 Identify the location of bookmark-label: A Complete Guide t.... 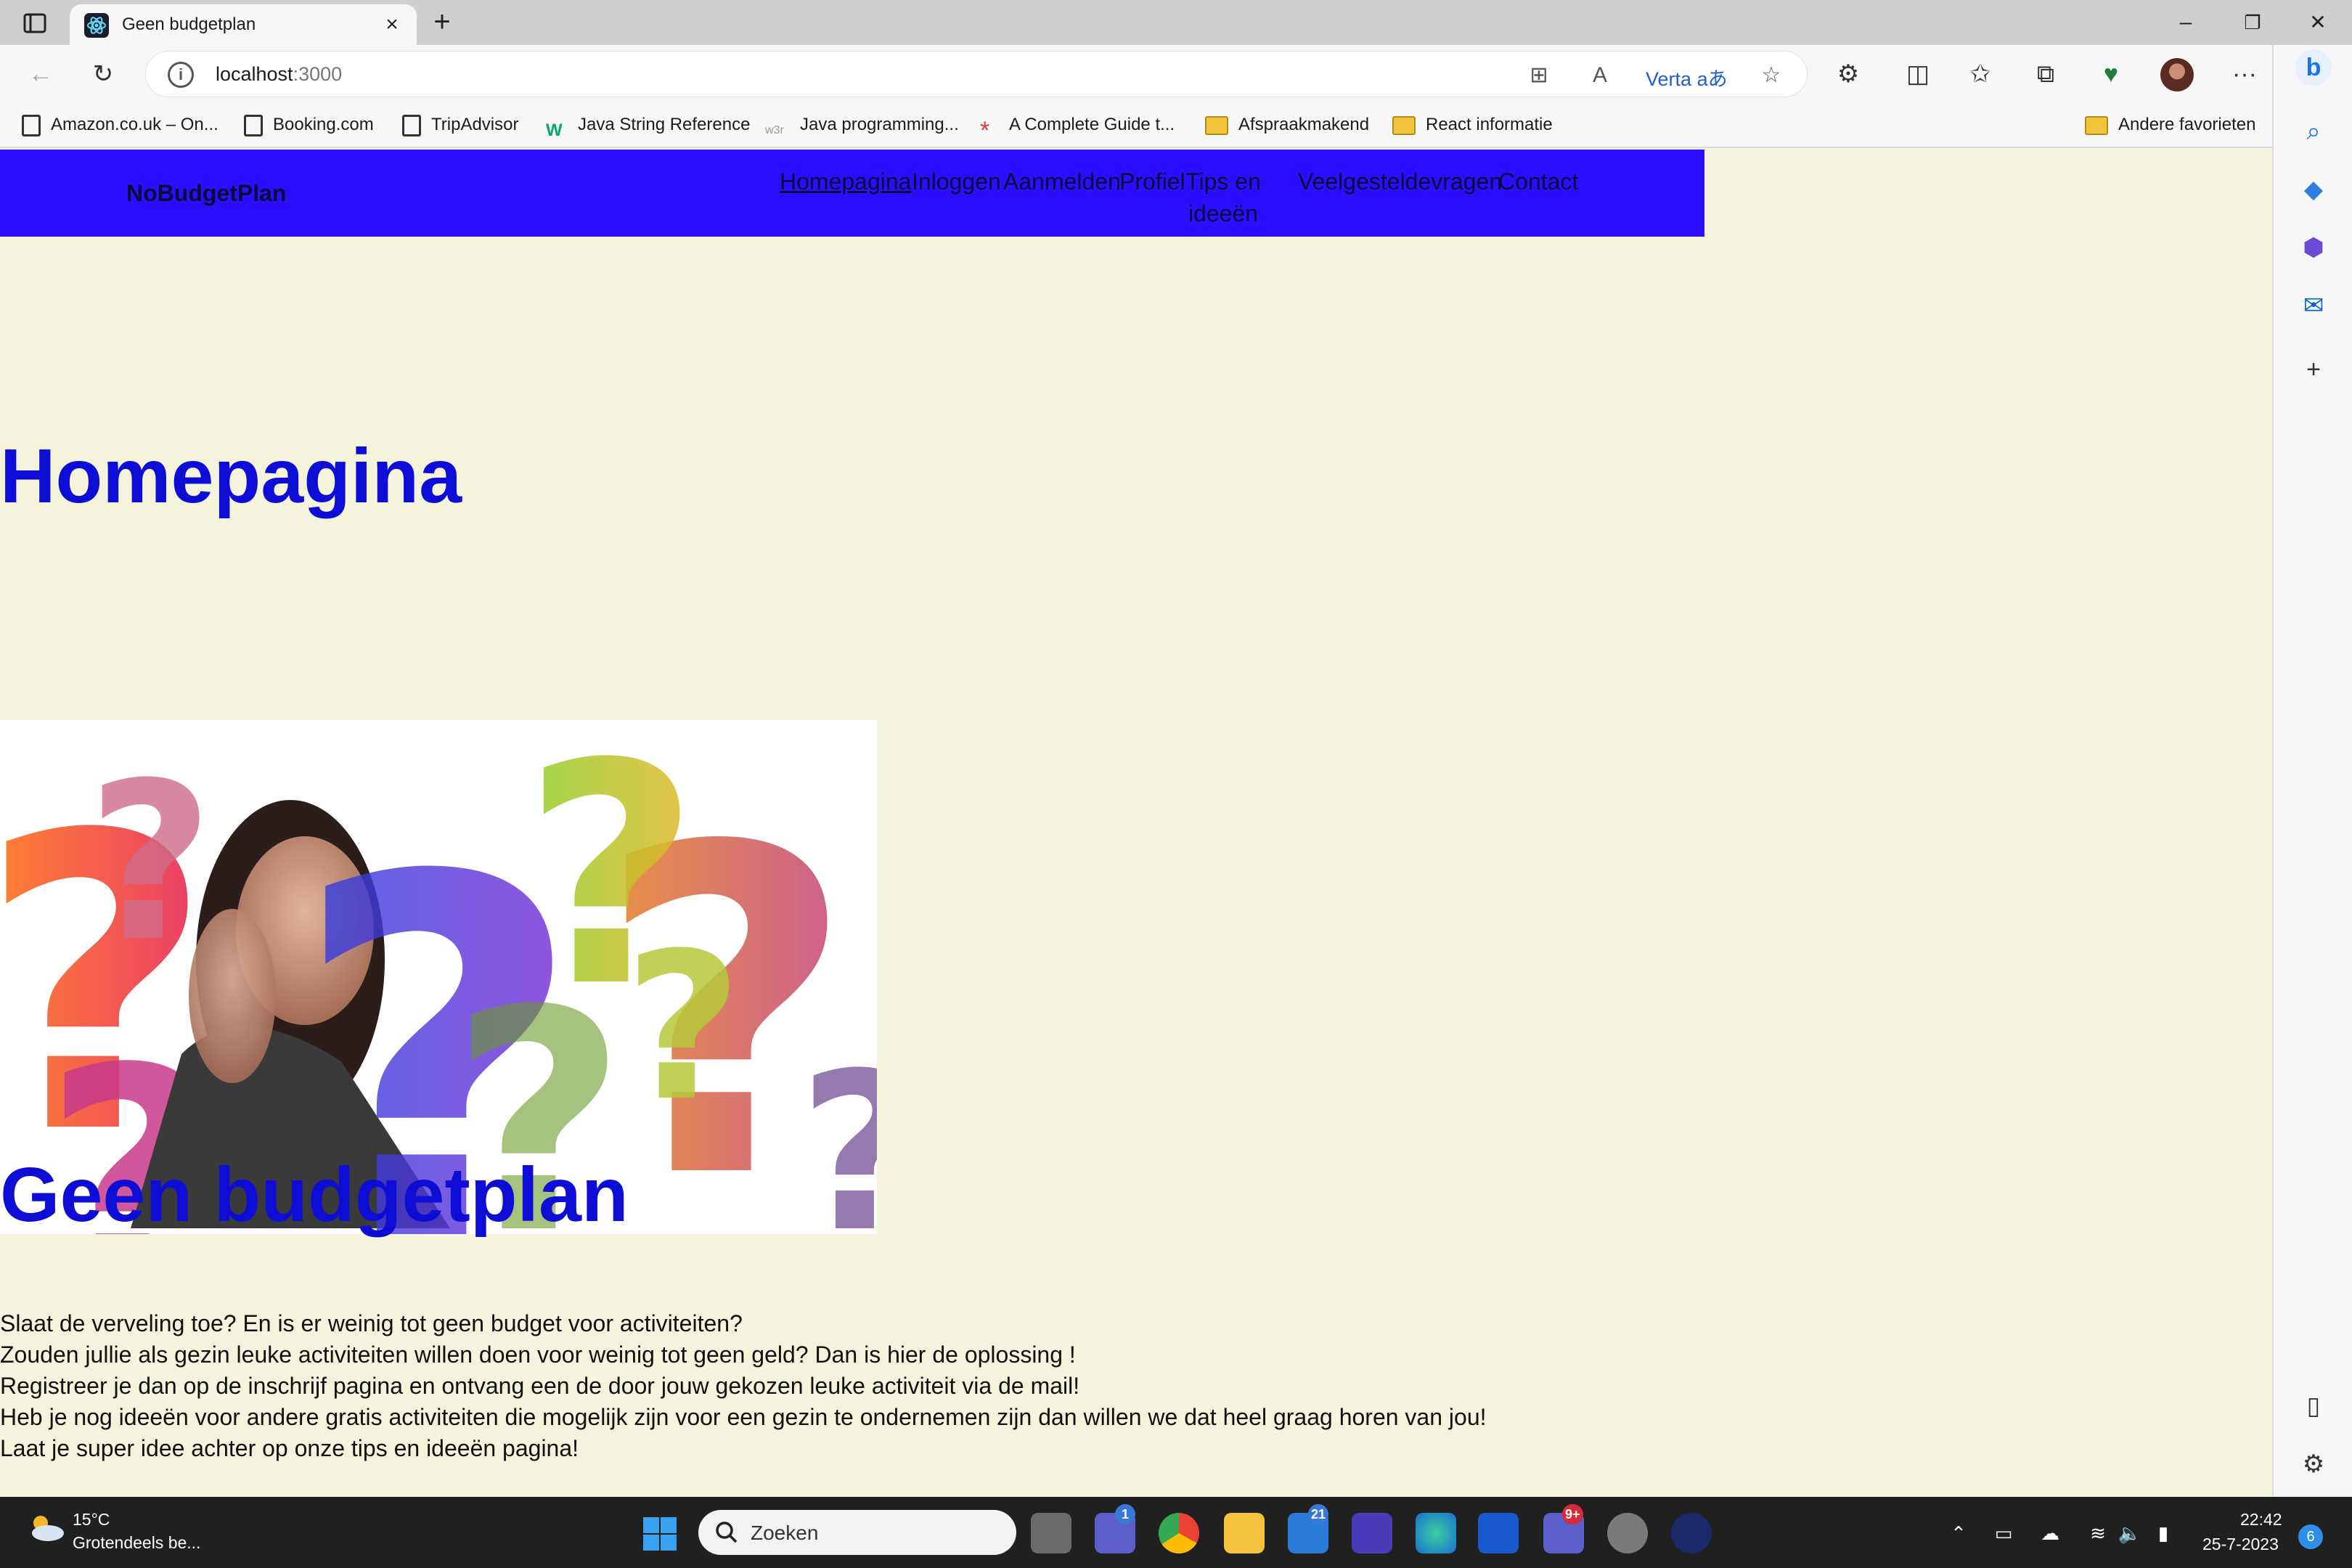
(1092, 125).